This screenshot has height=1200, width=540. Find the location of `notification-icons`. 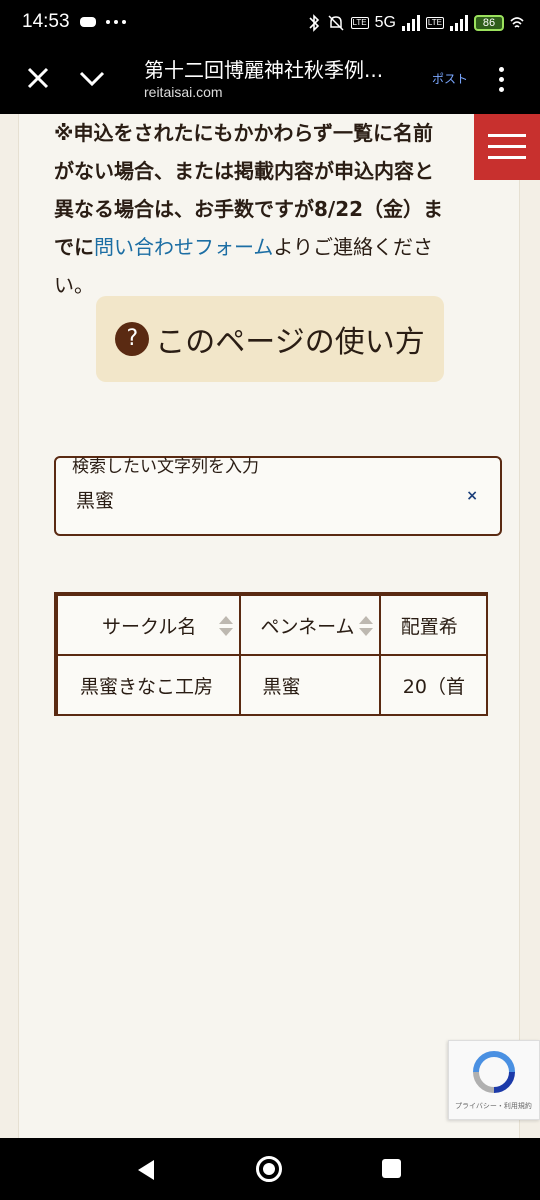

notification-icons is located at coordinates (110, 24).